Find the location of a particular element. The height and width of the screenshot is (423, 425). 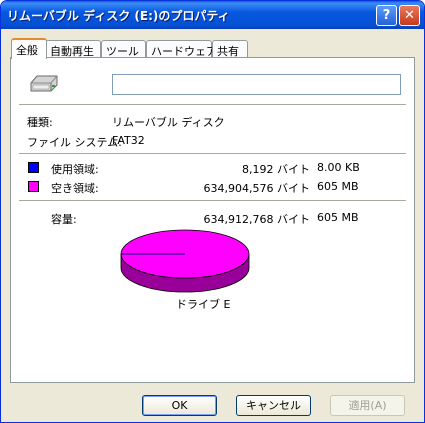

used-space-swatch is located at coordinates (33, 167).